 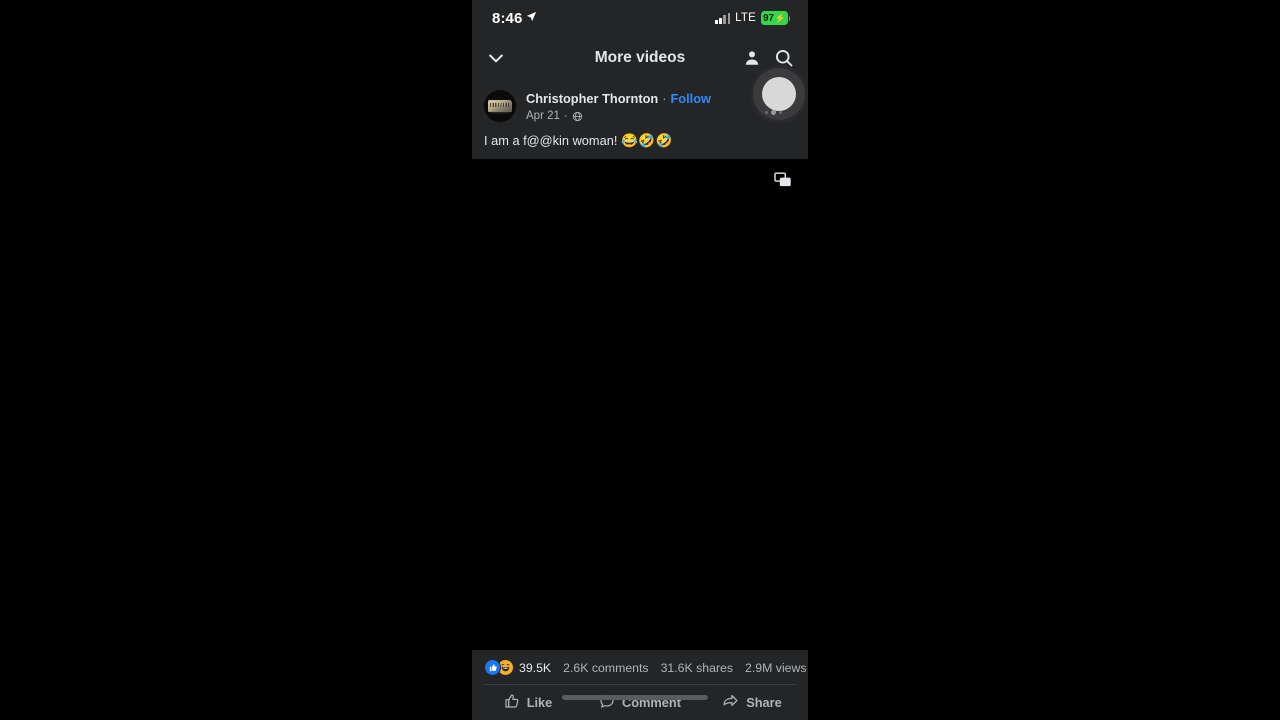 I want to click on battery-cap, so click(x=789, y=18).